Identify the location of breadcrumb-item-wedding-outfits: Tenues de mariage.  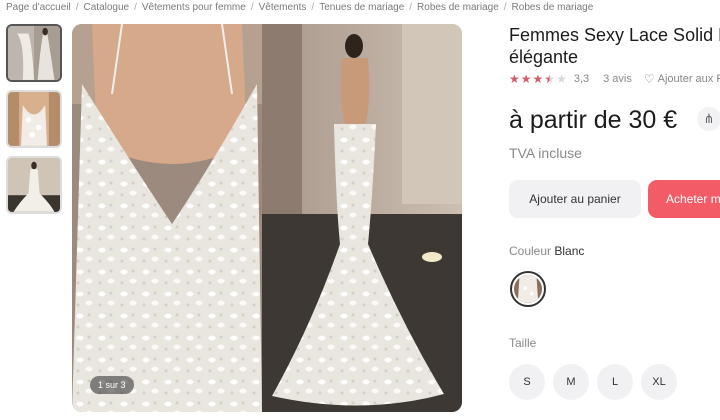
(361, 7).